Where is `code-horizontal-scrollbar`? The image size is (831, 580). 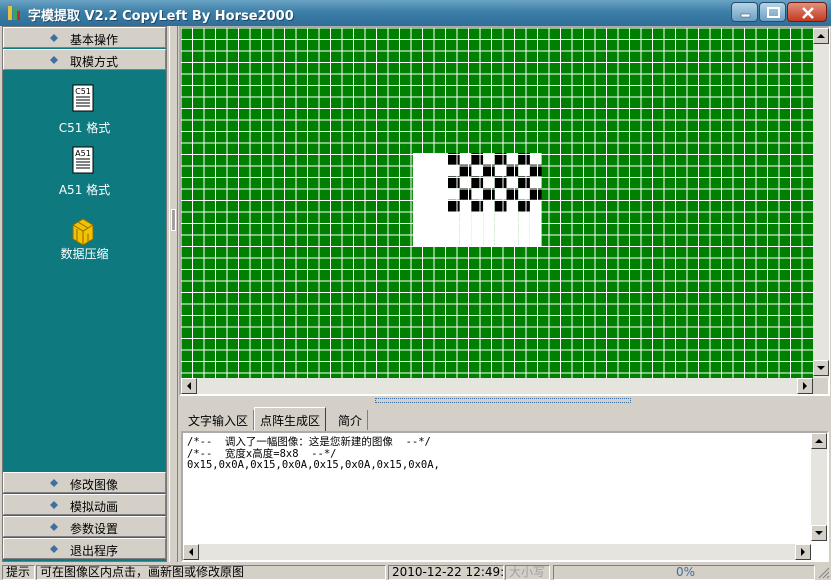 code-horizontal-scrollbar is located at coordinates (497, 552).